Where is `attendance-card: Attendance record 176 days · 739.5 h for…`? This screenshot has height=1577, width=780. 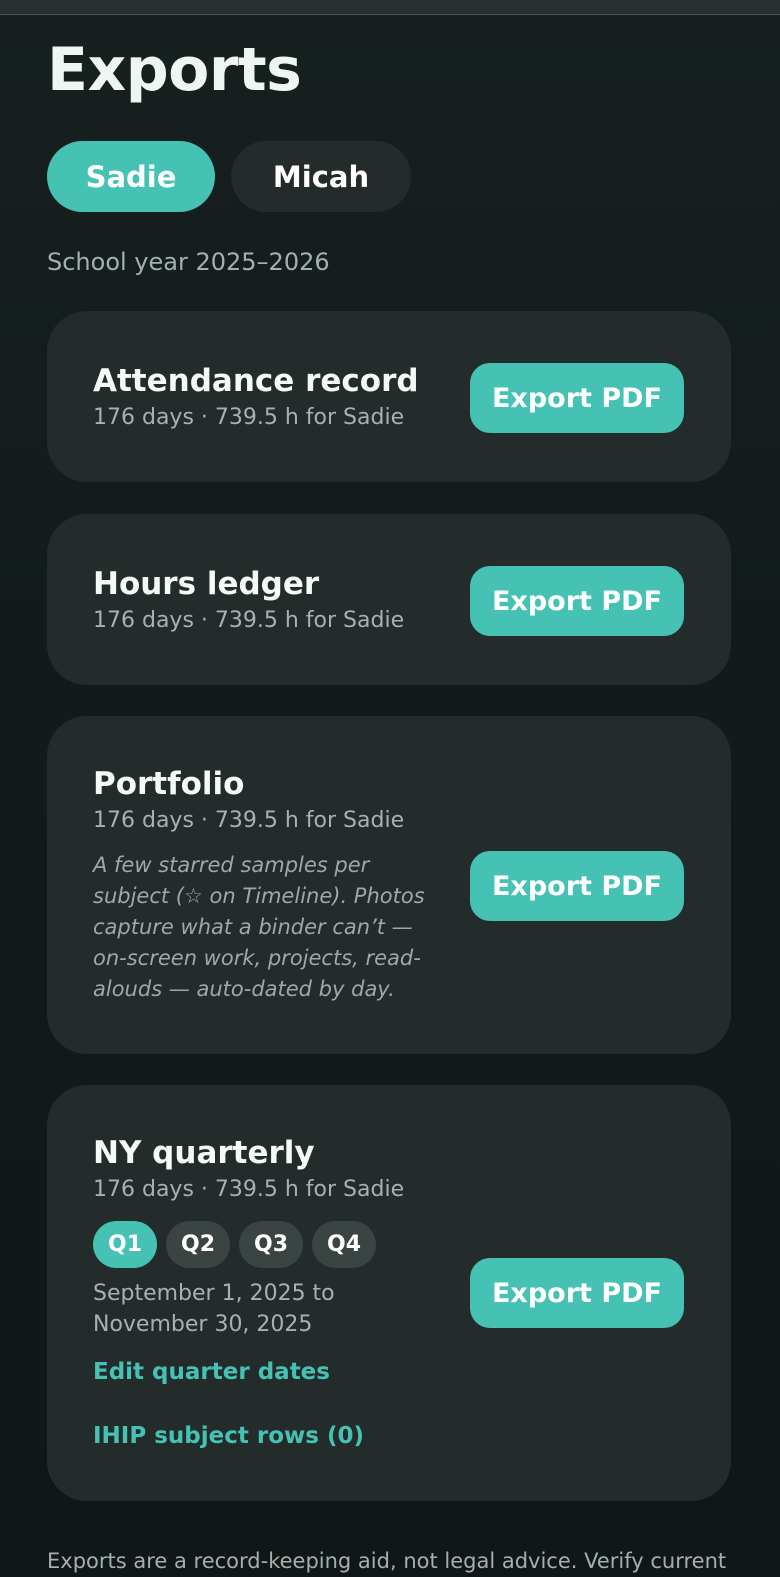 attendance-card: Attendance record 176 days · 739.5 h for… is located at coordinates (389, 396).